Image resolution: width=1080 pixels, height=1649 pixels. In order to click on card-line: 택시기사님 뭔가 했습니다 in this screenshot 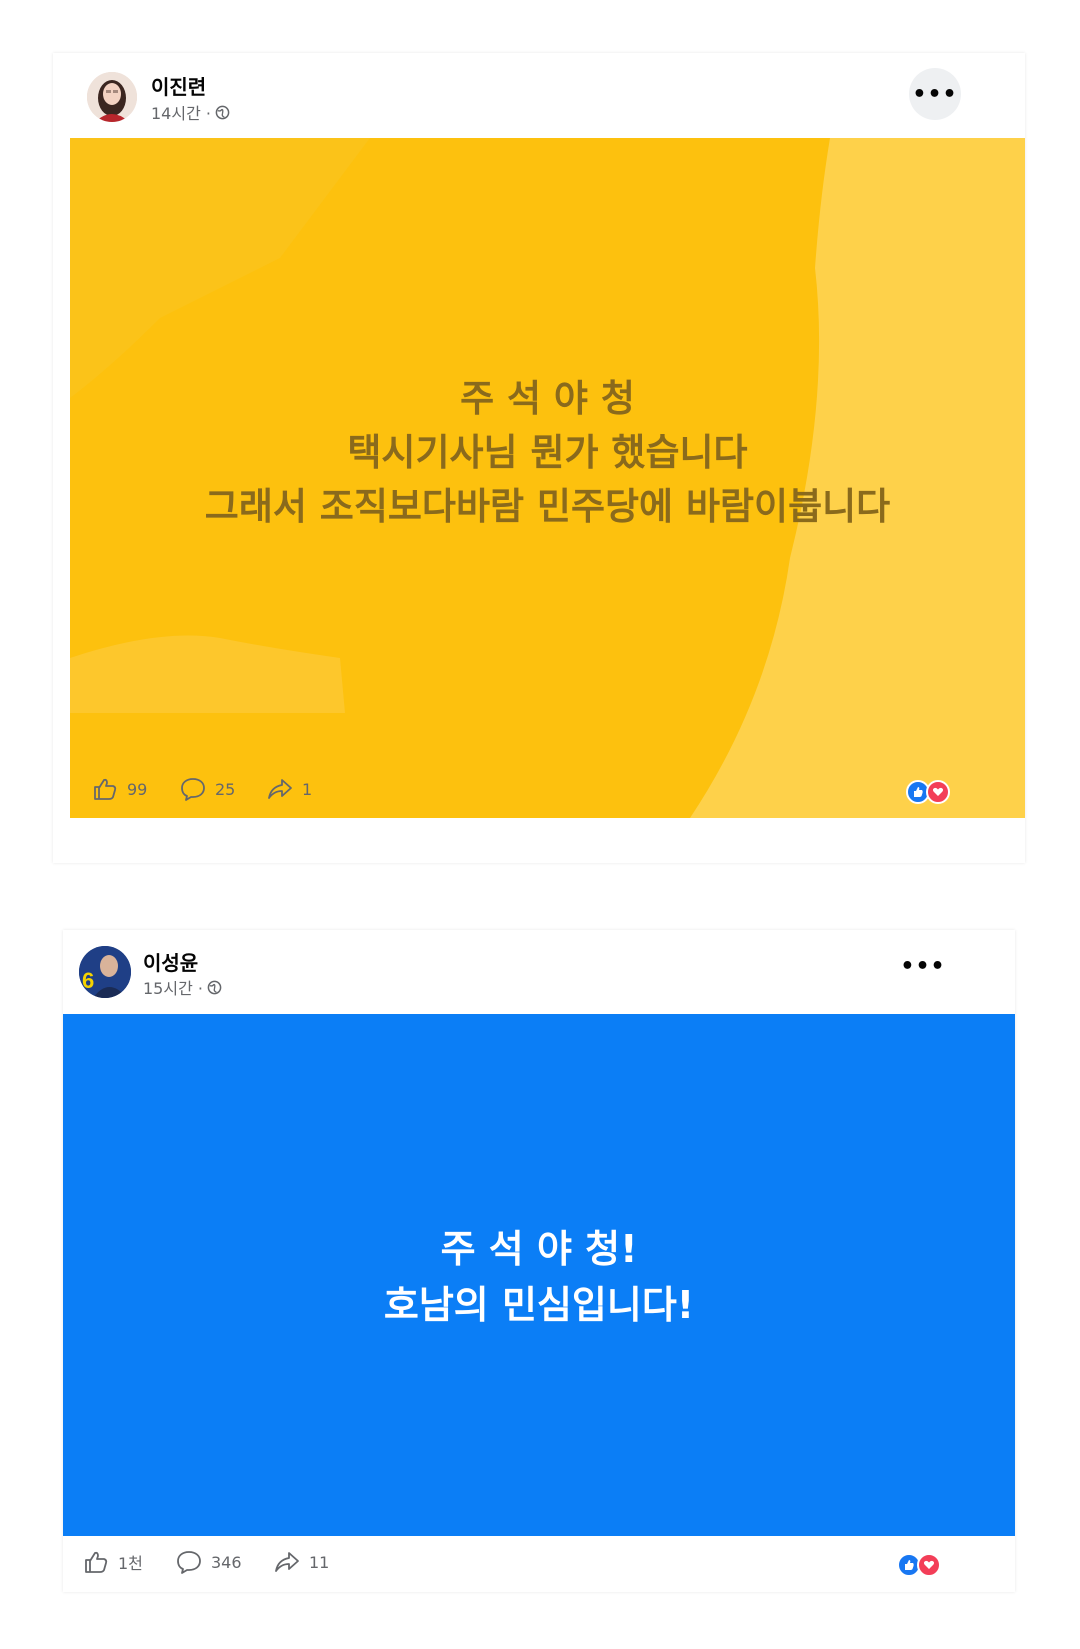, I will do `click(547, 452)`.